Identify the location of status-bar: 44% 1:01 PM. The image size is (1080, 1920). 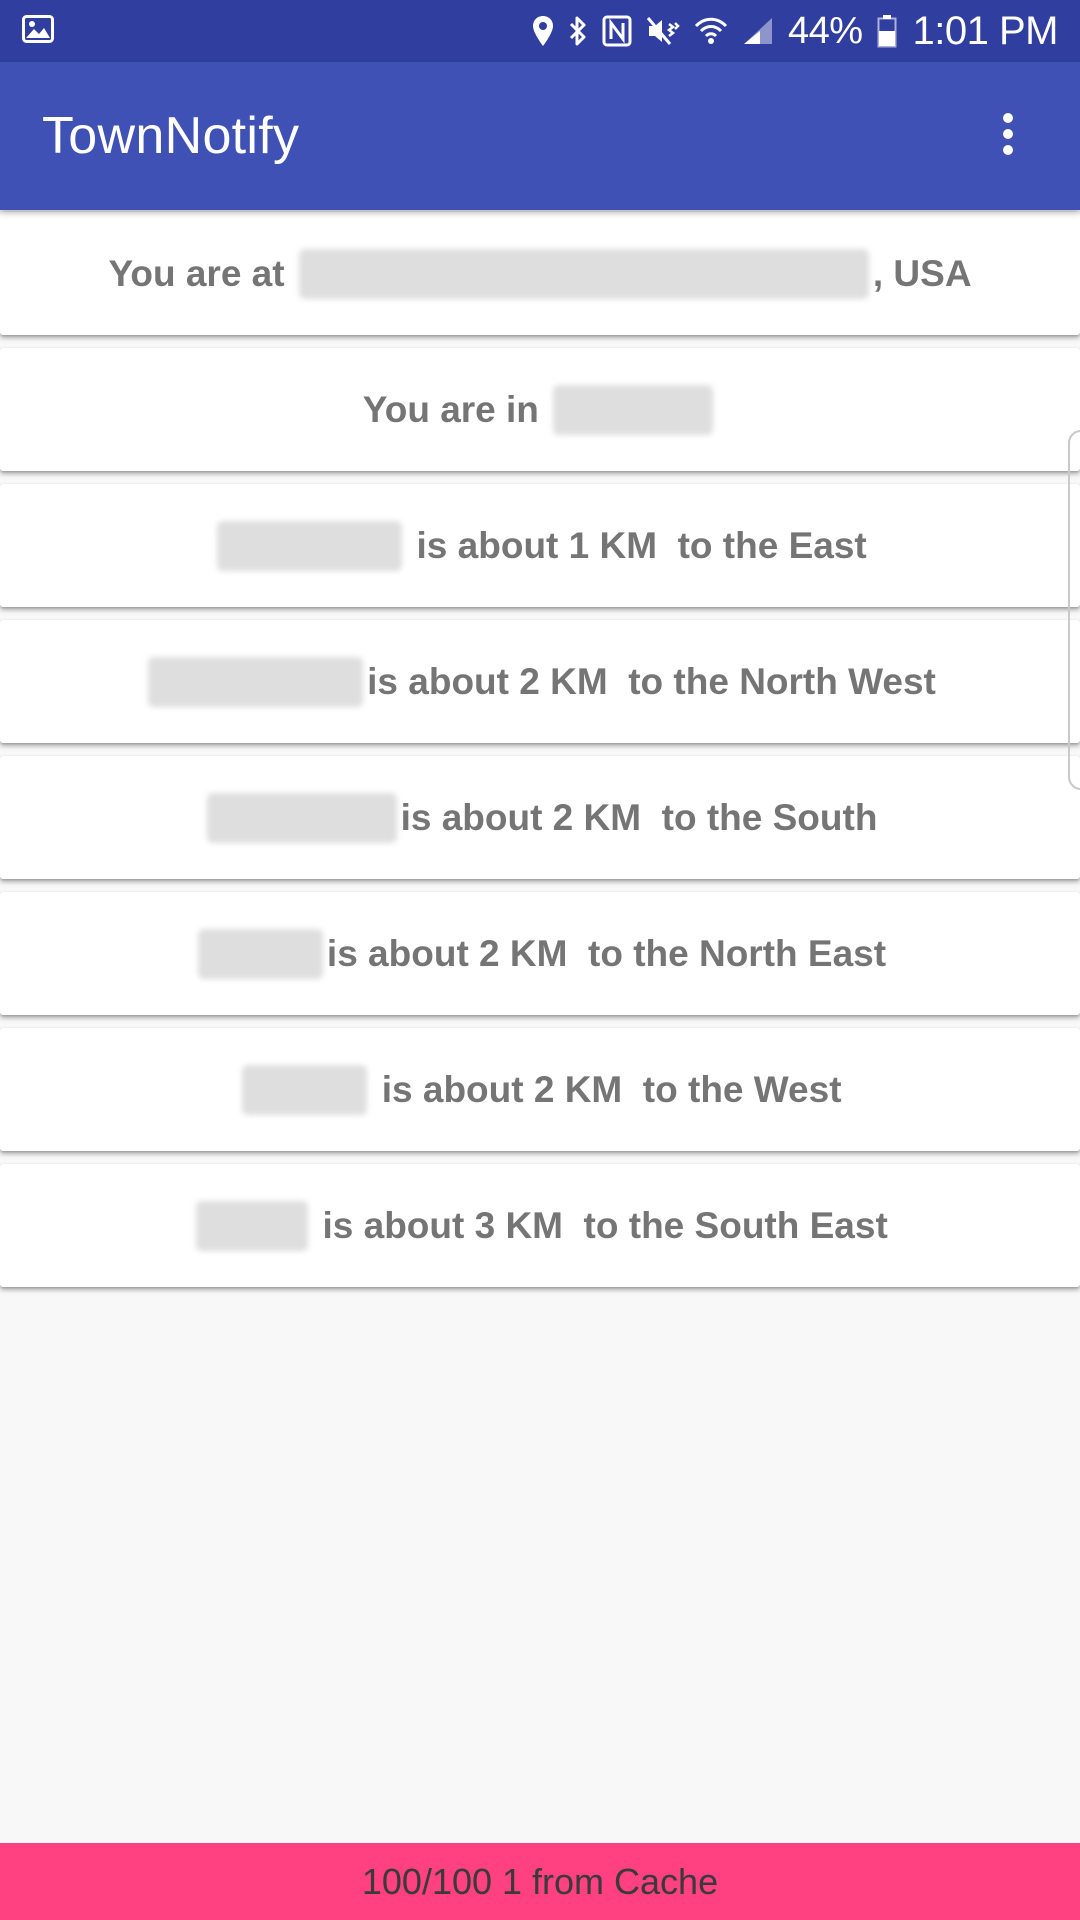
(540, 31).